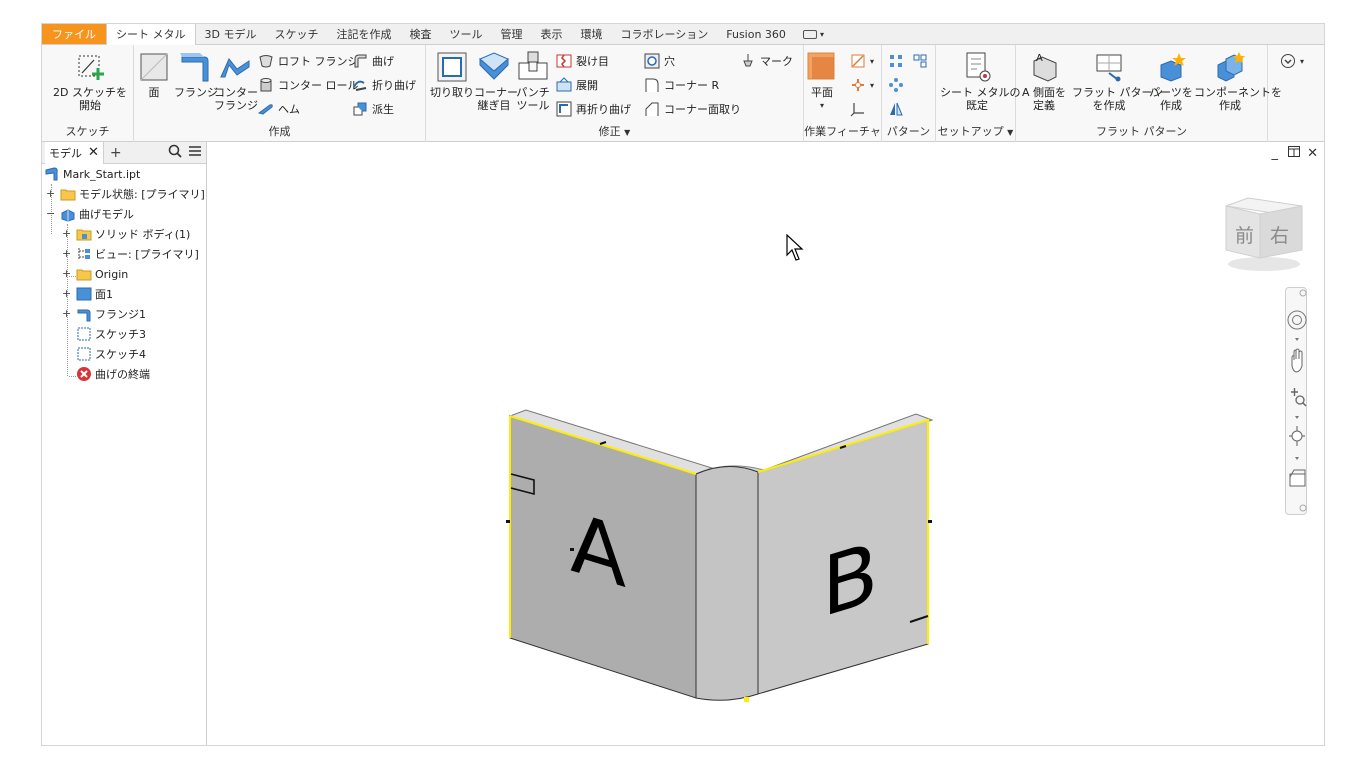  Describe the element at coordinates (92, 174) in the screenshot. I see `tree-item-root: Mark_Start.ipt` at that location.